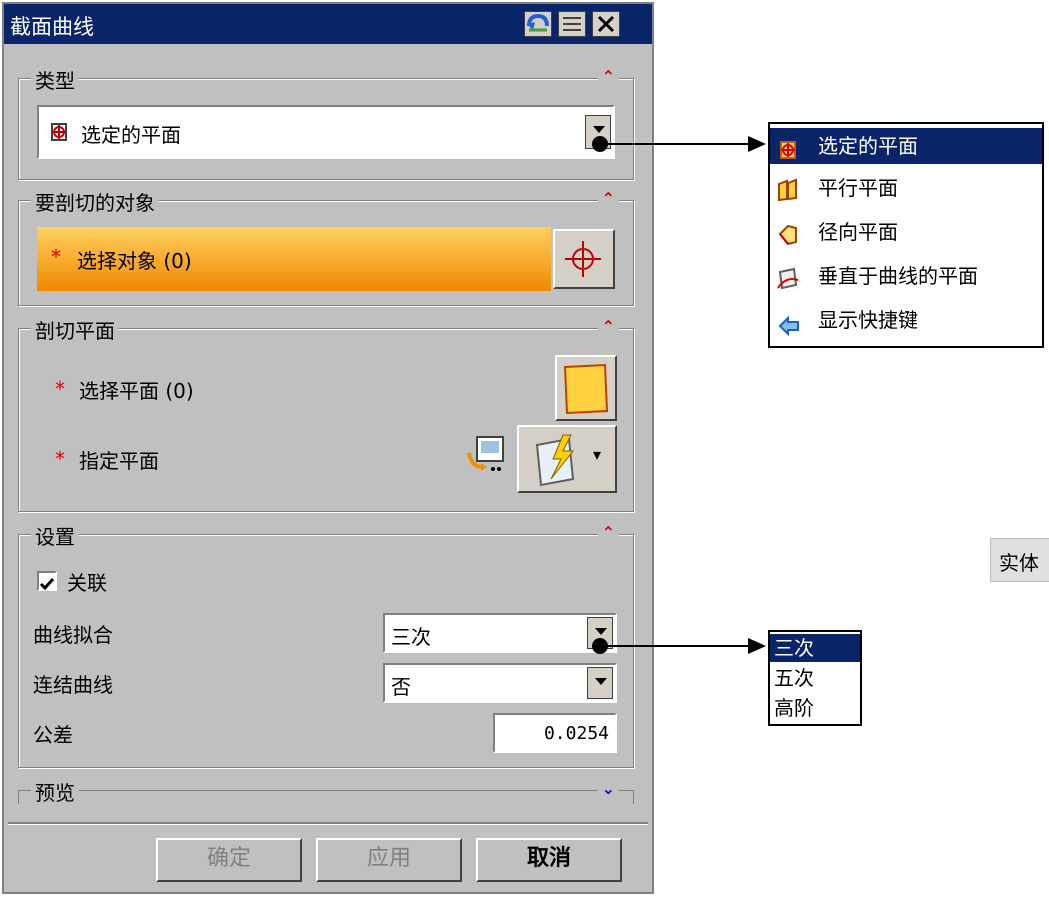  Describe the element at coordinates (608, 789) in the screenshot. I see `expand-chevron-icon: ⌄` at that location.